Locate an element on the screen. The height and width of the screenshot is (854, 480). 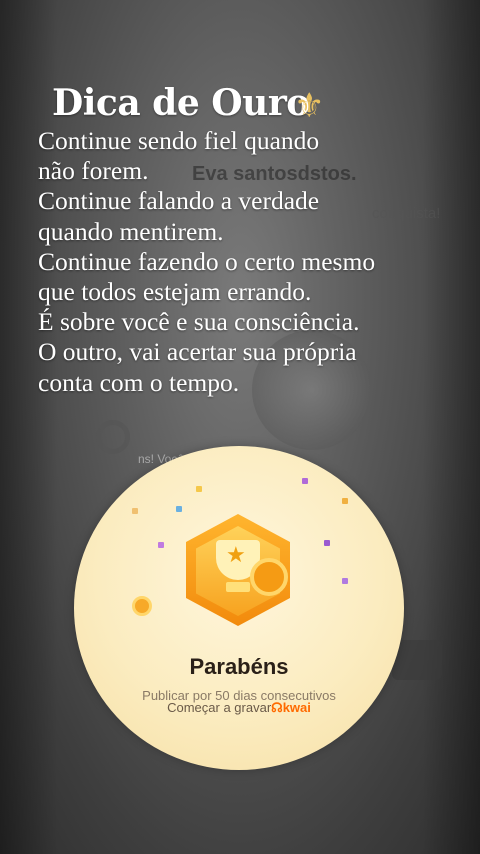
tip-line: conta com o tempo. is located at coordinates (139, 382).